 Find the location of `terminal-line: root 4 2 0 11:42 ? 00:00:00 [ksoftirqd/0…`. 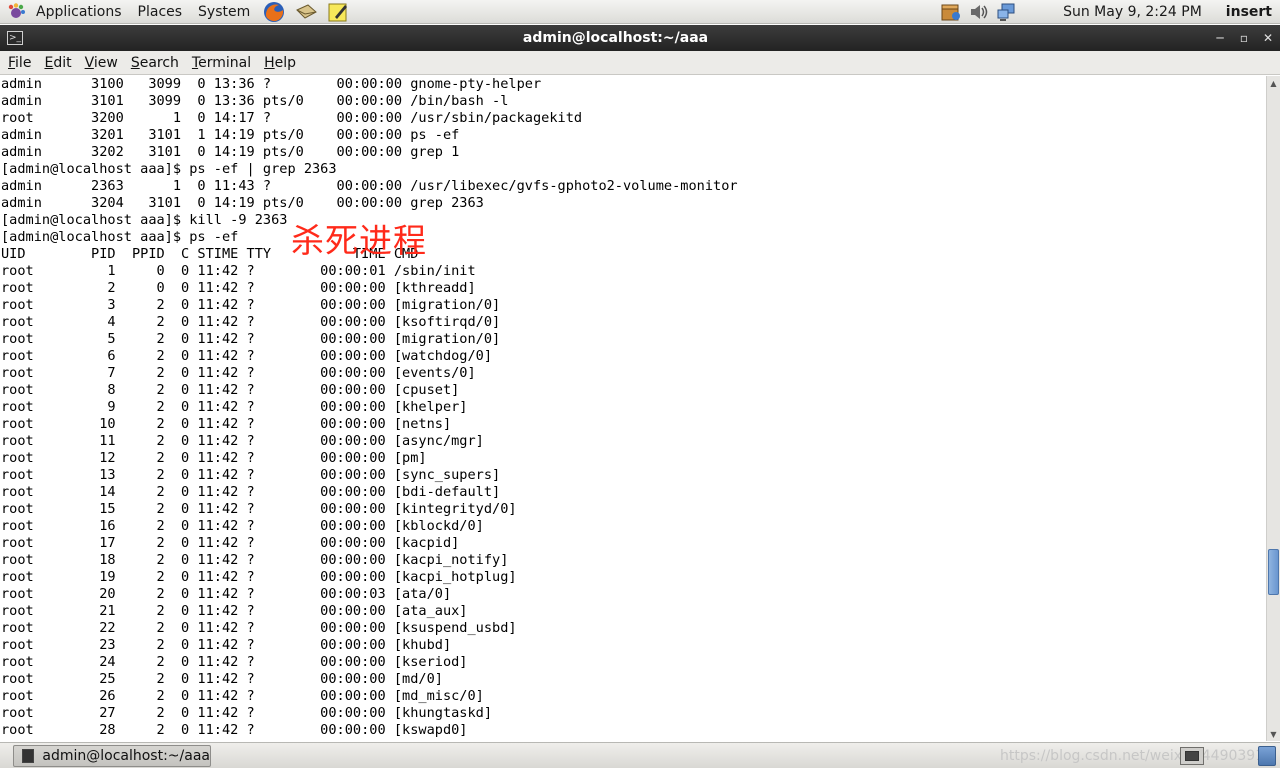

terminal-line: root 4 2 0 11:42 ? 00:00:00 [ksoftirqd/0… is located at coordinates (251, 322).